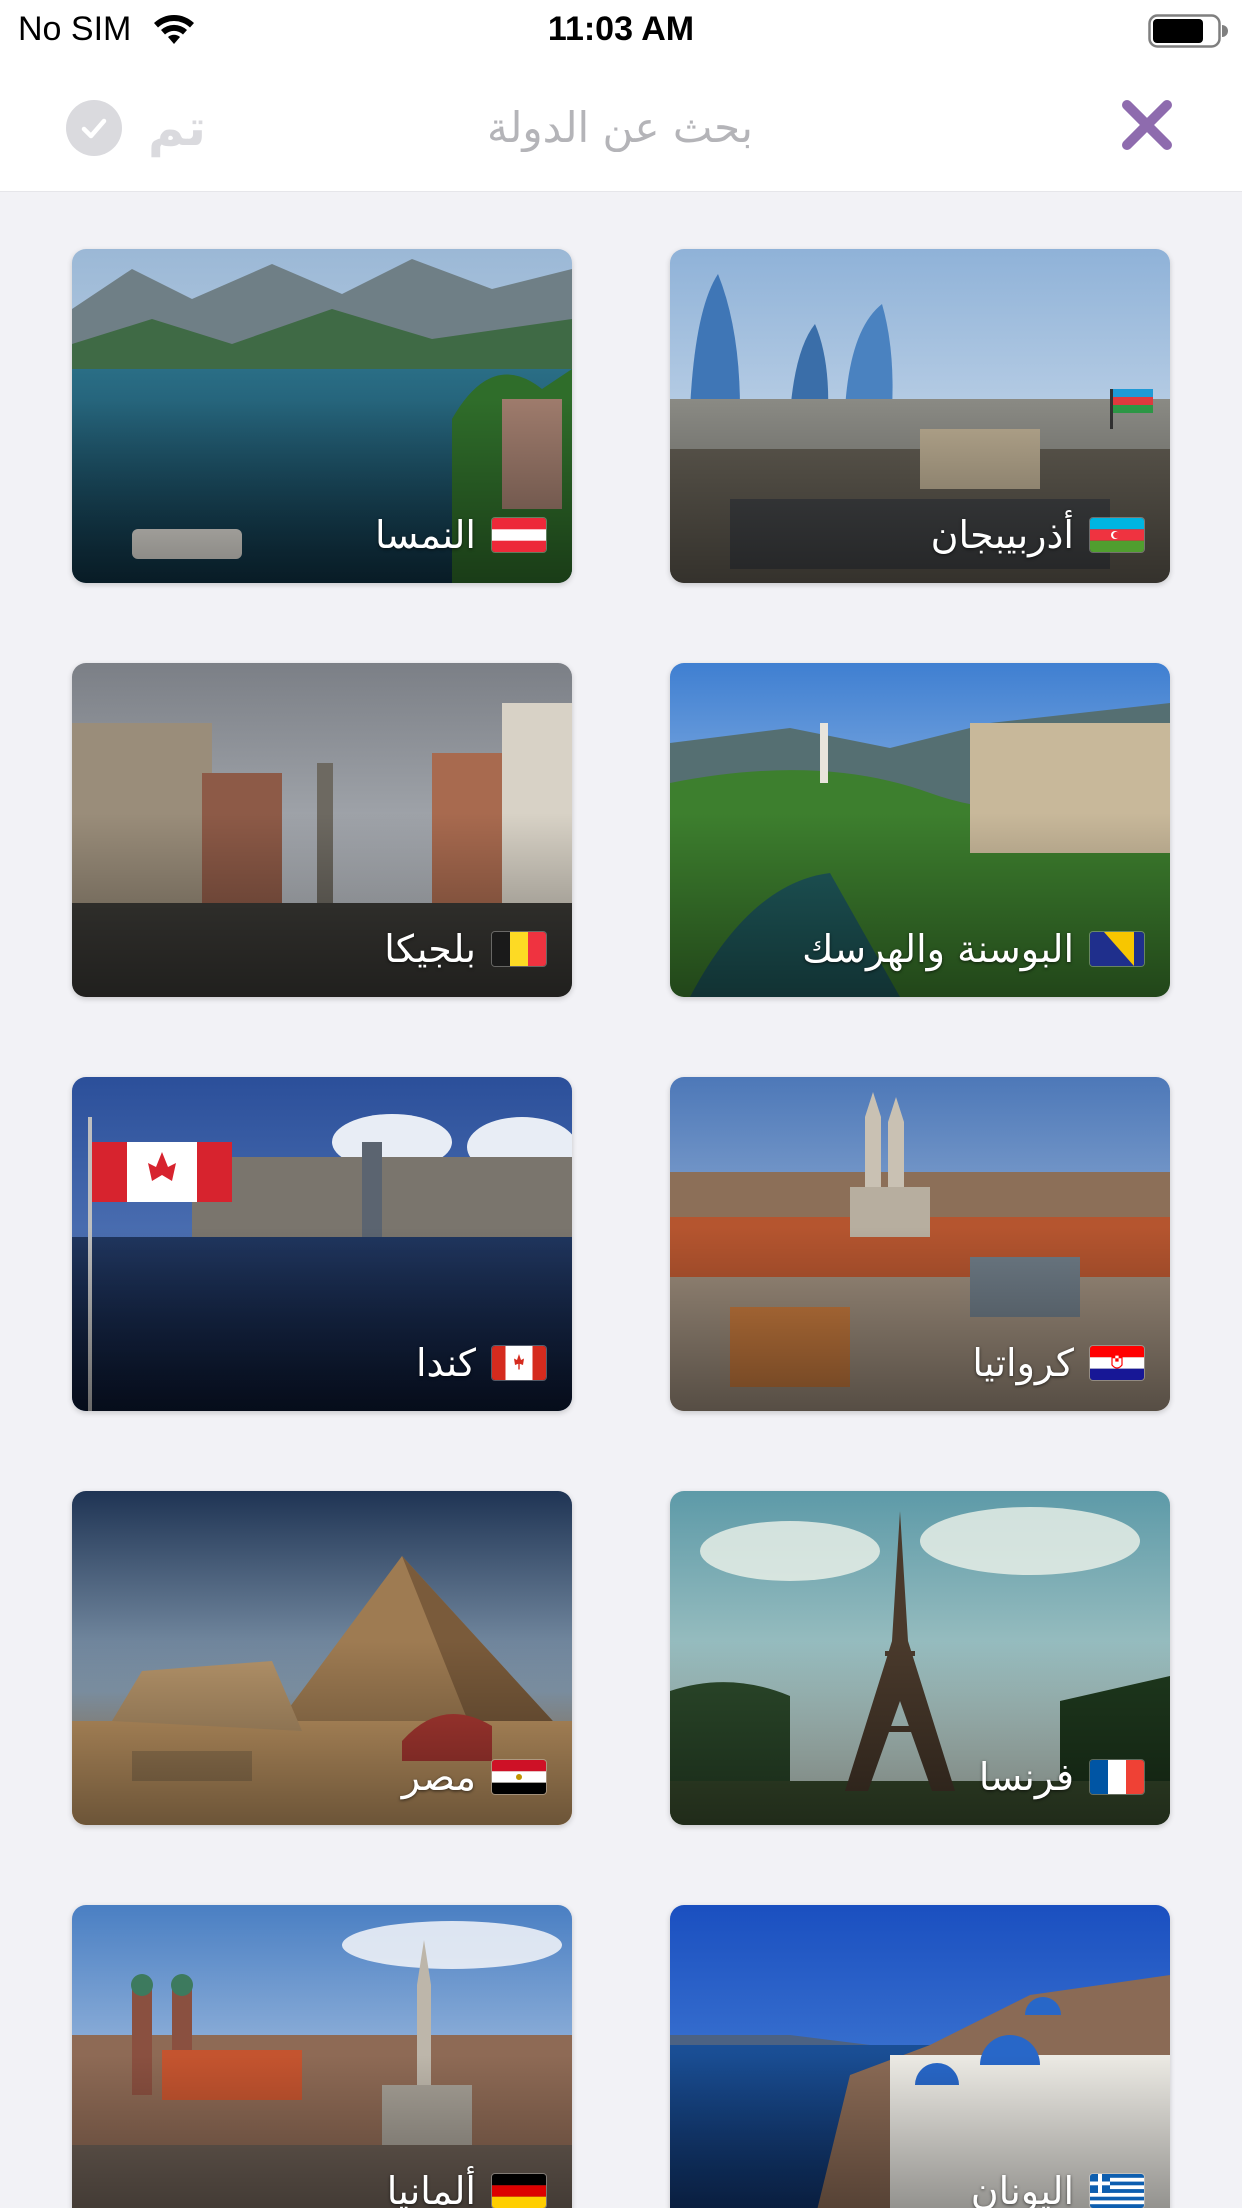  I want to click on canada-flag-icon, so click(519, 1363).